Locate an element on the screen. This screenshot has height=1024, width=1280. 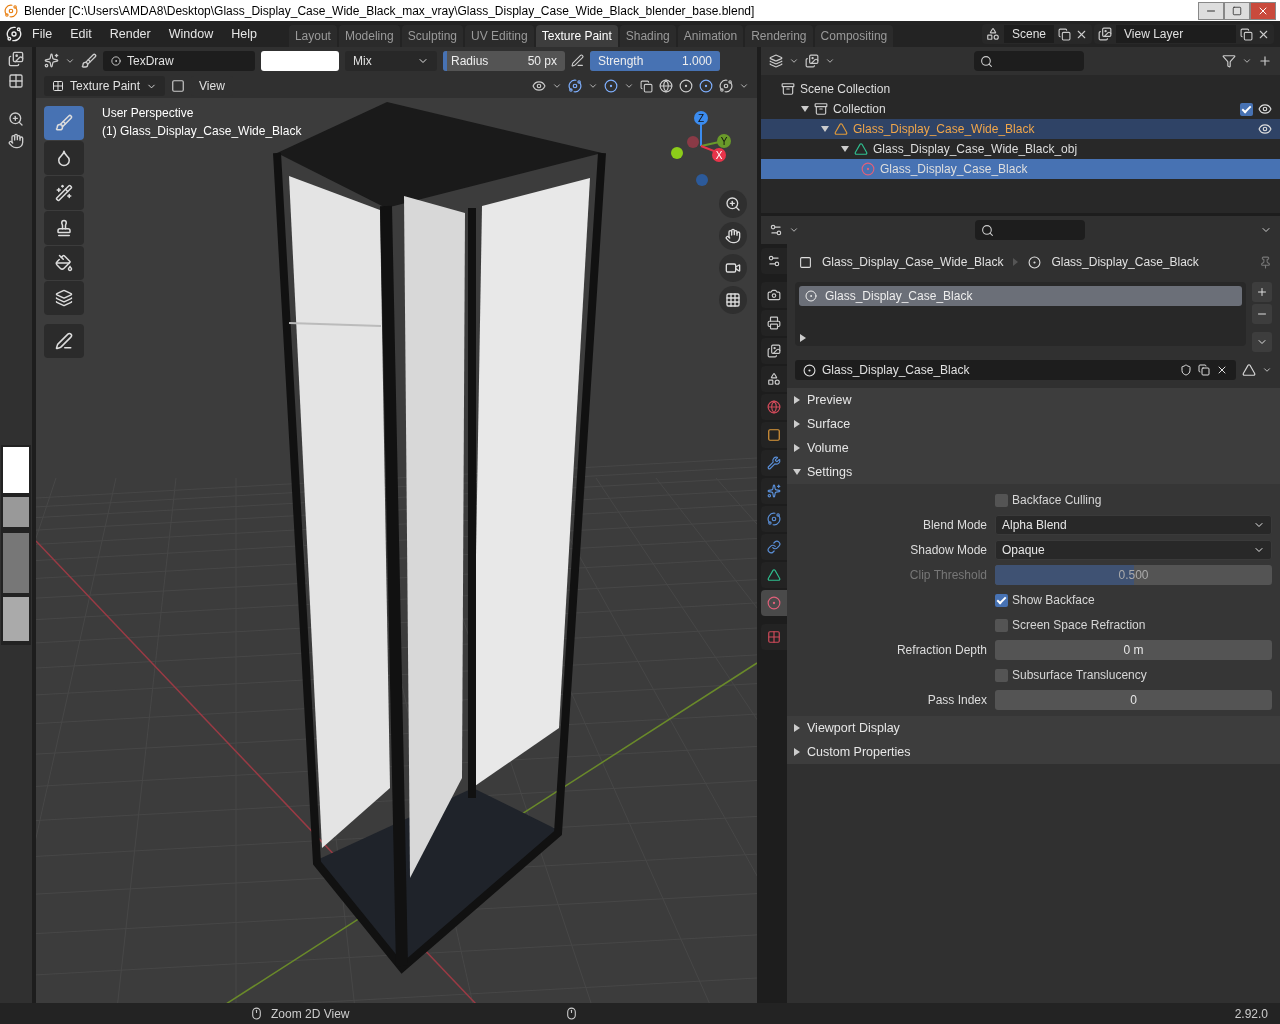
number-field: 0 is located at coordinates (1133, 700).